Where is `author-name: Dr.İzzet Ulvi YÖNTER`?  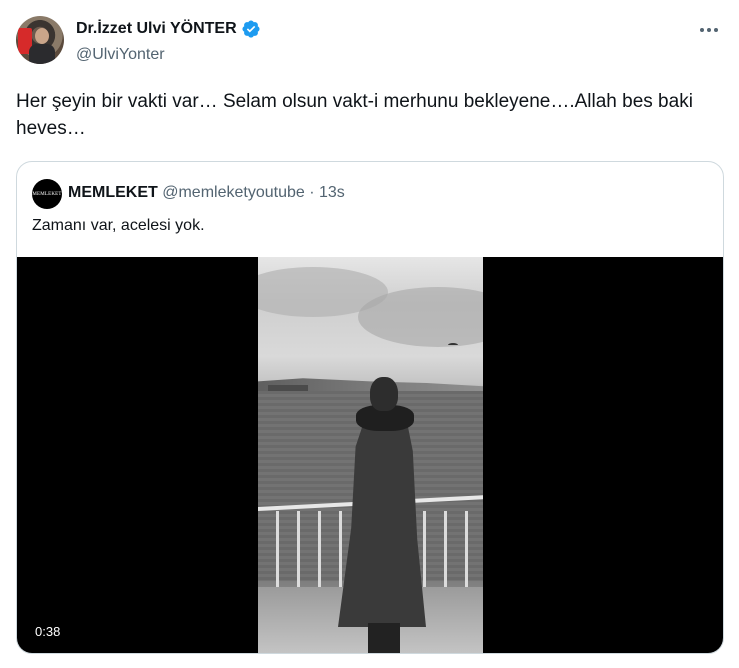 author-name: Dr.İzzet Ulvi YÖNTER is located at coordinates (168, 29).